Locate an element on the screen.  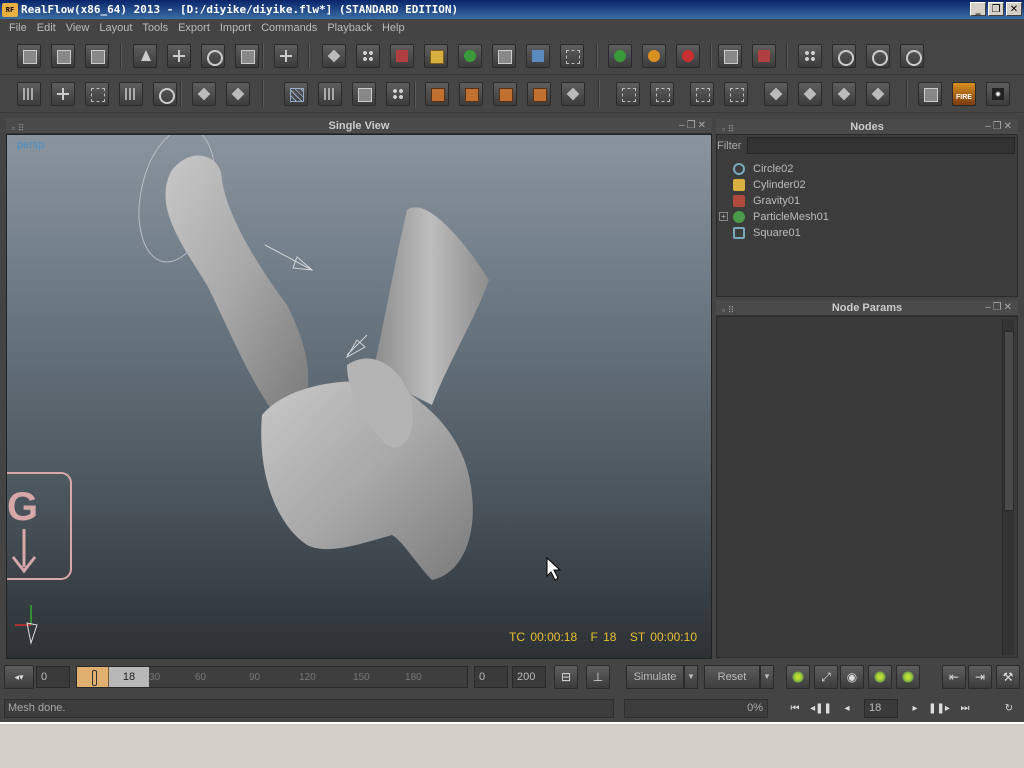
particle-mesh-left-stream is located at coordinates (237, 282).